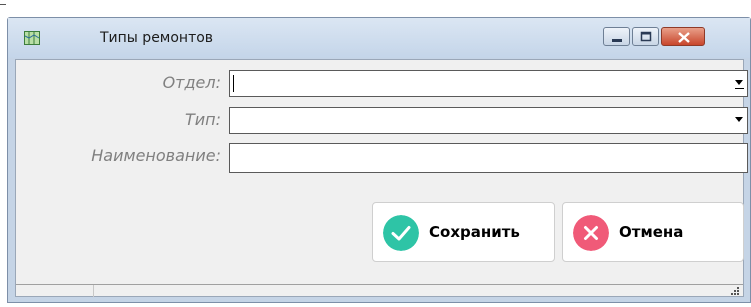 The height and width of the screenshot is (307, 751). I want to click on department-select, so click(488, 83).